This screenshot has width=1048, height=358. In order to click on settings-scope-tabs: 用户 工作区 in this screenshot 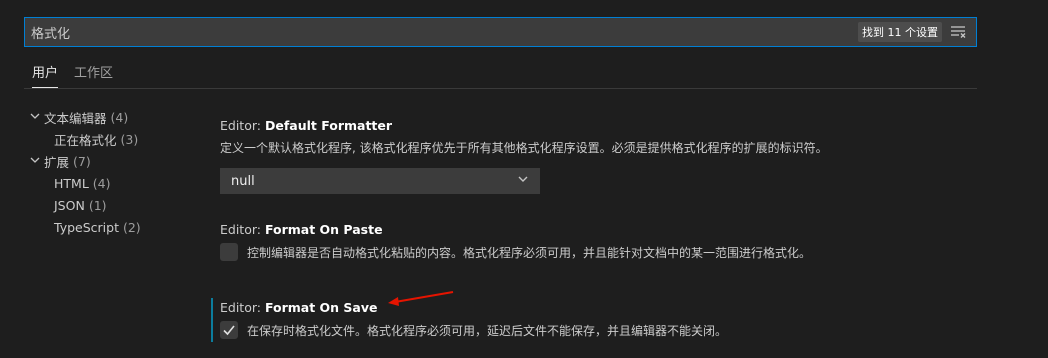, I will do `click(72, 75)`.